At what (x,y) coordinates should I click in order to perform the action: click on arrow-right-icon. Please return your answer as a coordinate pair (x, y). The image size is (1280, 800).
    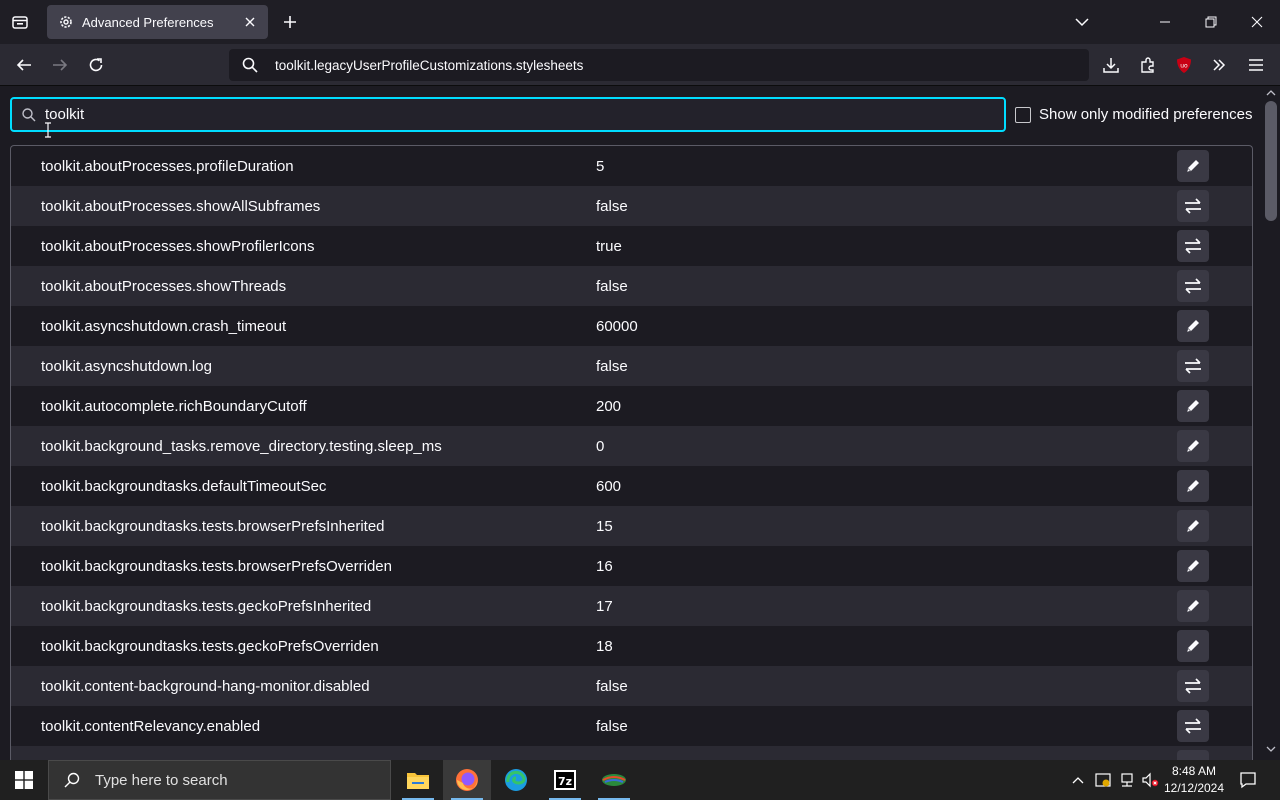
    Looking at the image, I should click on (60, 65).